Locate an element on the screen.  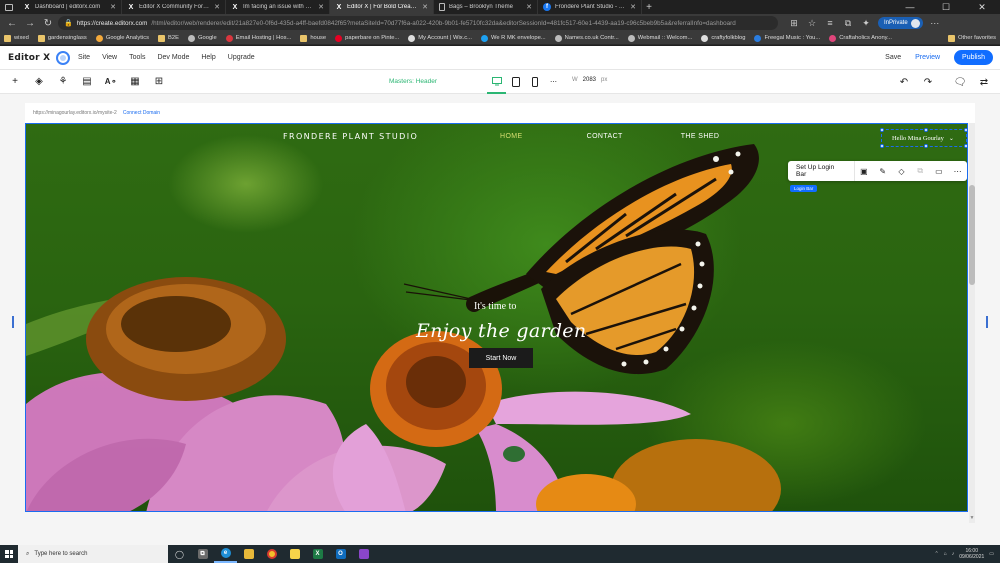
nav-contact: CONTACT is located at coordinates (605, 136).